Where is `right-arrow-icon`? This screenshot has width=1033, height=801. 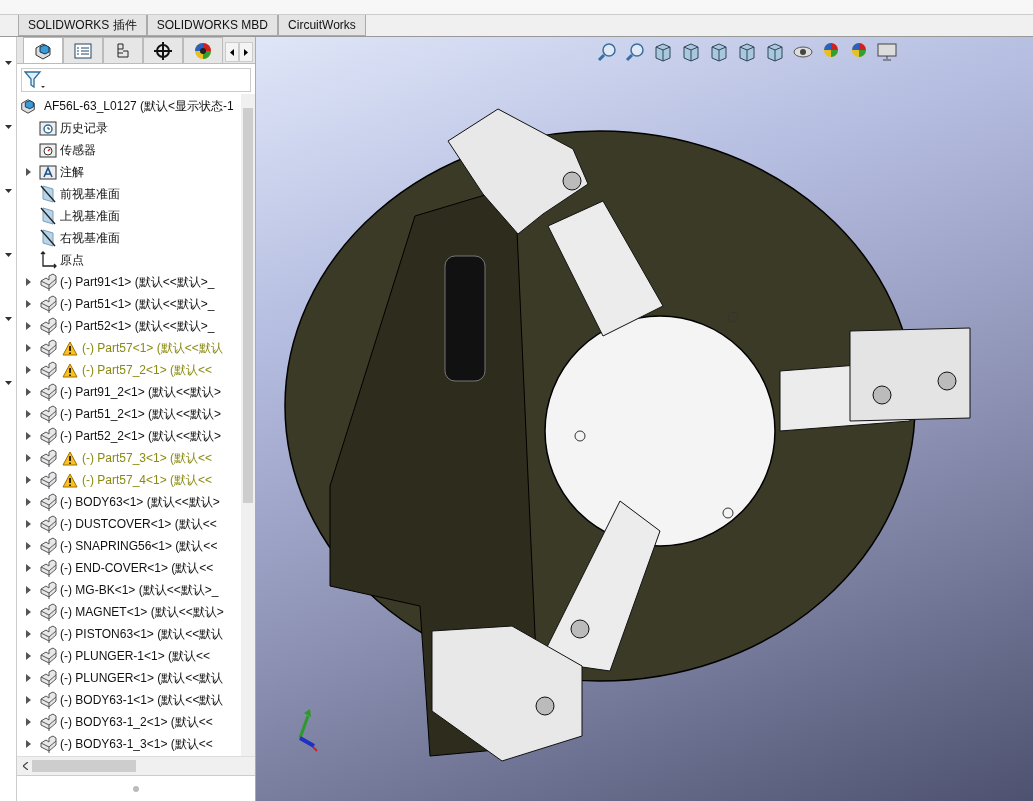 right-arrow-icon is located at coordinates (246, 52).